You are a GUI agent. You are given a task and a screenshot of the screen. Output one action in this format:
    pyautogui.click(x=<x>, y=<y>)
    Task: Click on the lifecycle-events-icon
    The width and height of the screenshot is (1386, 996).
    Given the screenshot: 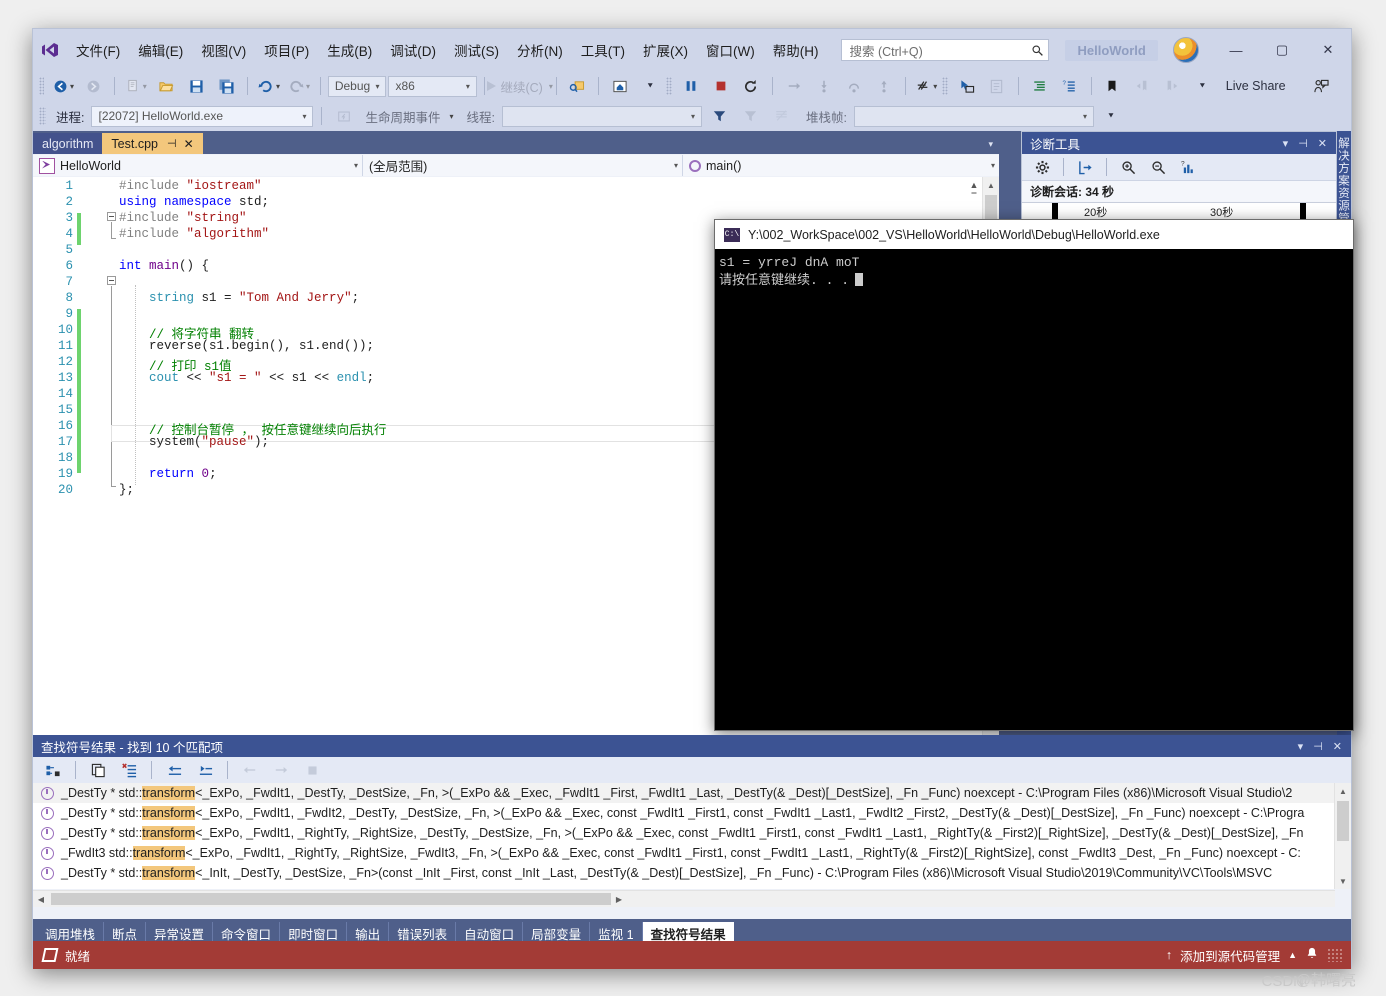 What is the action you would take?
    pyautogui.click(x=344, y=116)
    